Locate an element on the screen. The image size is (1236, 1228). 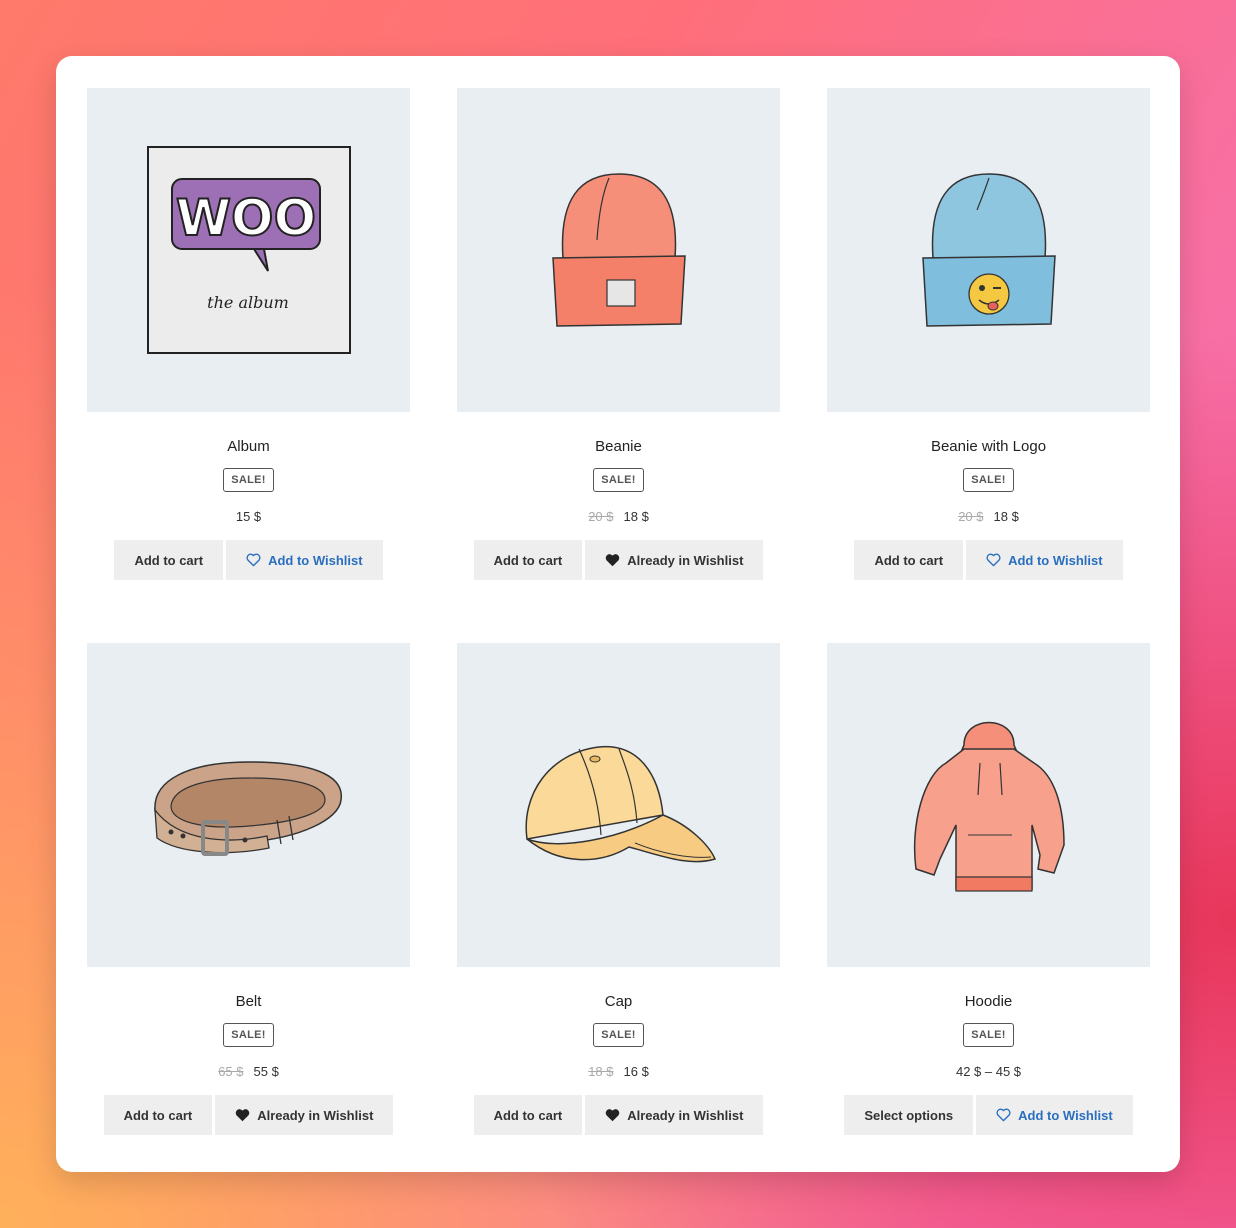
beanie-image is located at coordinates (618, 250).